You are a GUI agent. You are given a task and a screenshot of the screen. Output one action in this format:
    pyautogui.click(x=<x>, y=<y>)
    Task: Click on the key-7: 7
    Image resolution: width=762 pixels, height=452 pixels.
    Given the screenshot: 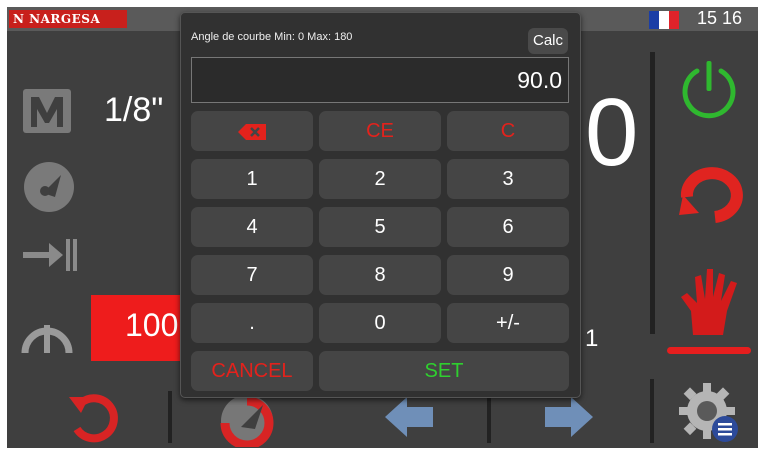 What is the action you would take?
    pyautogui.click(x=252, y=275)
    